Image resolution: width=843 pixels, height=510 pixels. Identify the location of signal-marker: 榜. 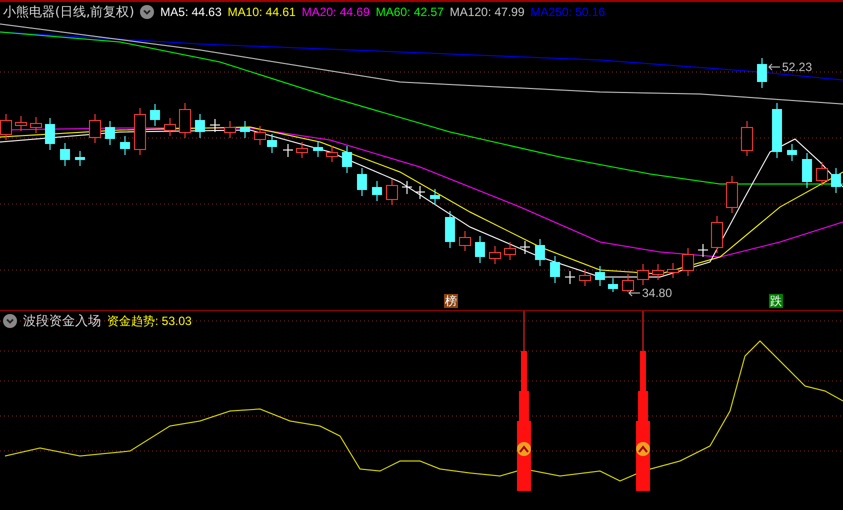
(451, 301).